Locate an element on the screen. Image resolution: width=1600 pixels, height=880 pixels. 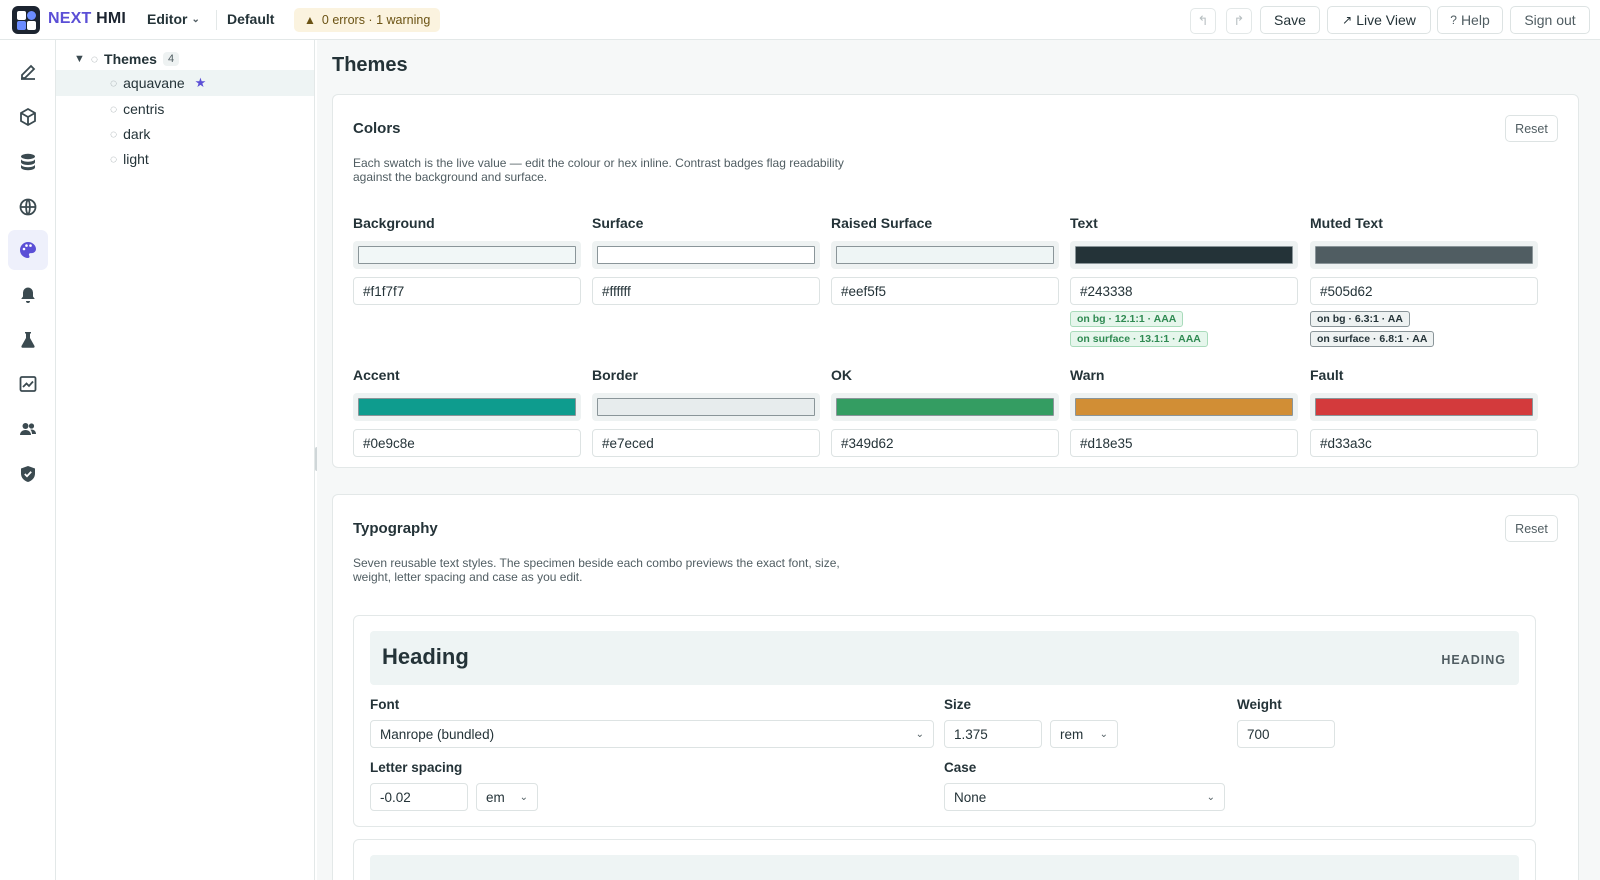
swatch-label: Fault is located at coordinates (1327, 375).